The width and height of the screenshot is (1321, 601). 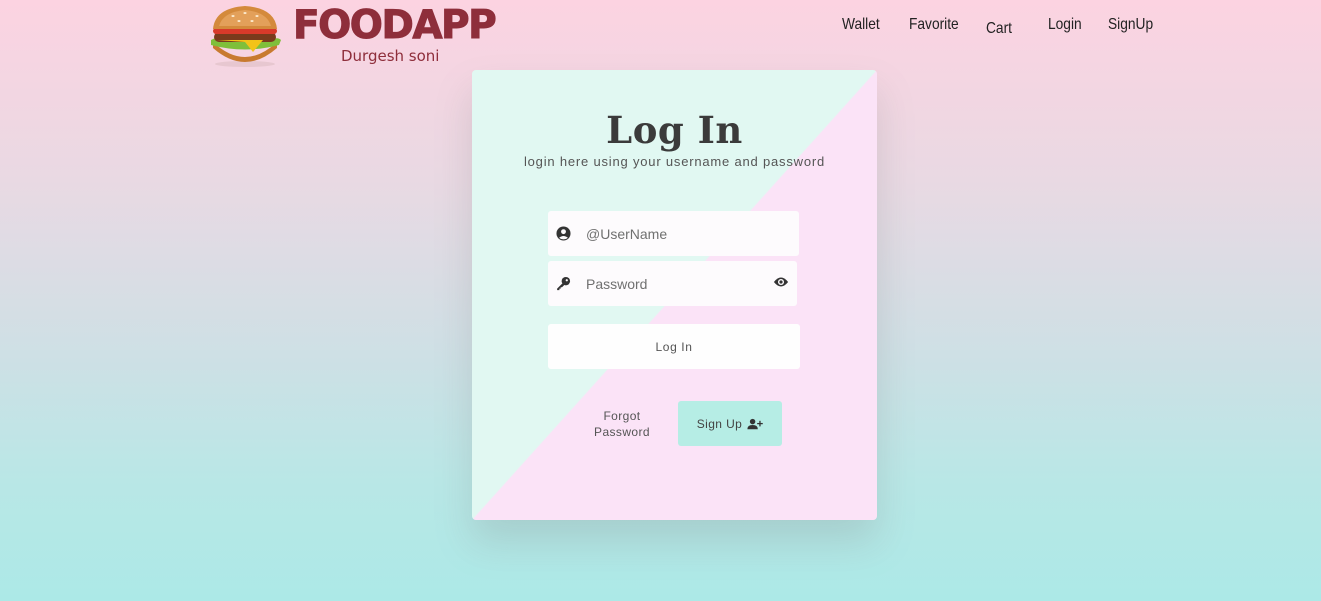 I want to click on username-field, so click(x=673, y=233).